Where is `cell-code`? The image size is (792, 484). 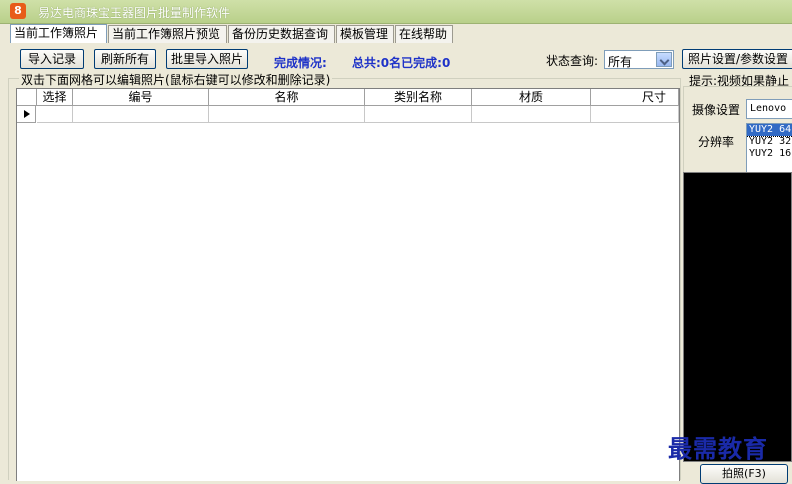
cell-code is located at coordinates (141, 114).